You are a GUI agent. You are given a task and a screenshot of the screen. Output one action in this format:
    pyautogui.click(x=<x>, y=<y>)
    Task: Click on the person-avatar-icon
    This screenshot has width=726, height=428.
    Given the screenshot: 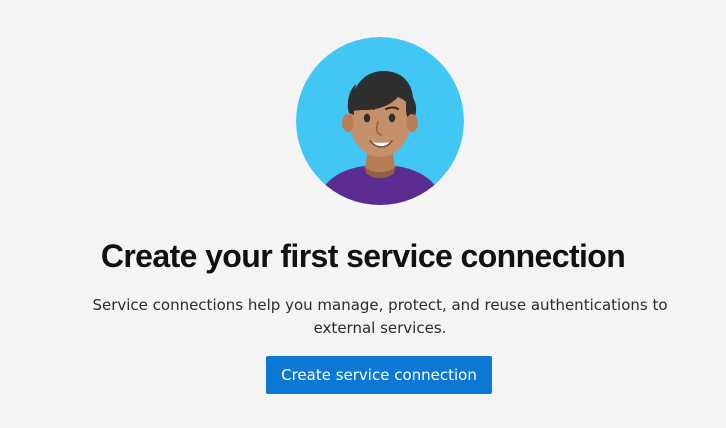 What is the action you would take?
    pyautogui.click(x=380, y=121)
    